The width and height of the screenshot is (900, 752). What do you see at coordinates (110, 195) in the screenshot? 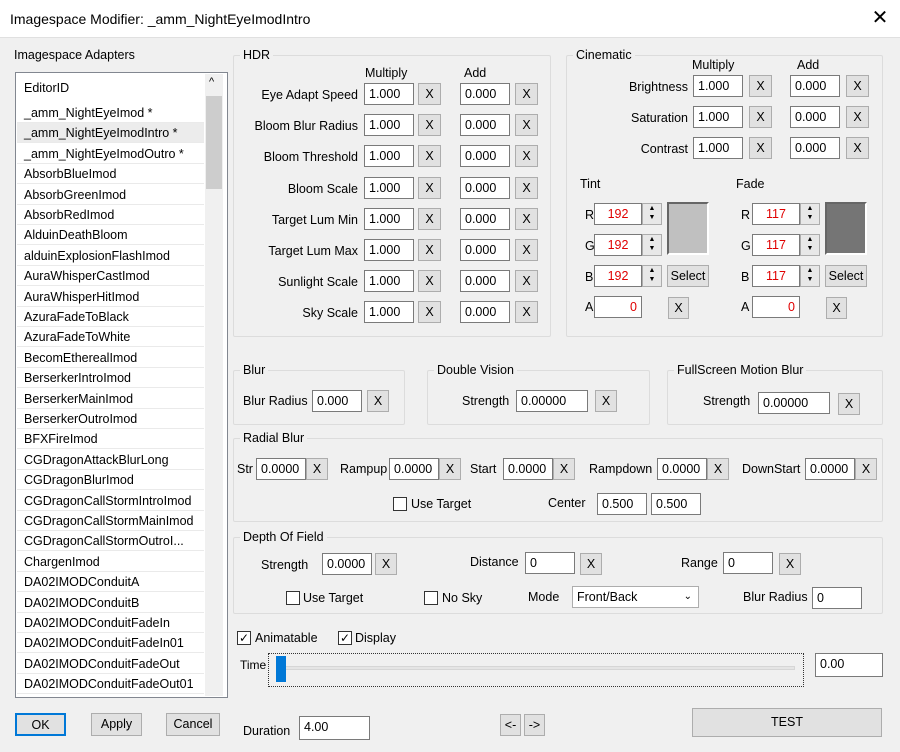
I see `list-item: AbsorbGreenImod` at bounding box center [110, 195].